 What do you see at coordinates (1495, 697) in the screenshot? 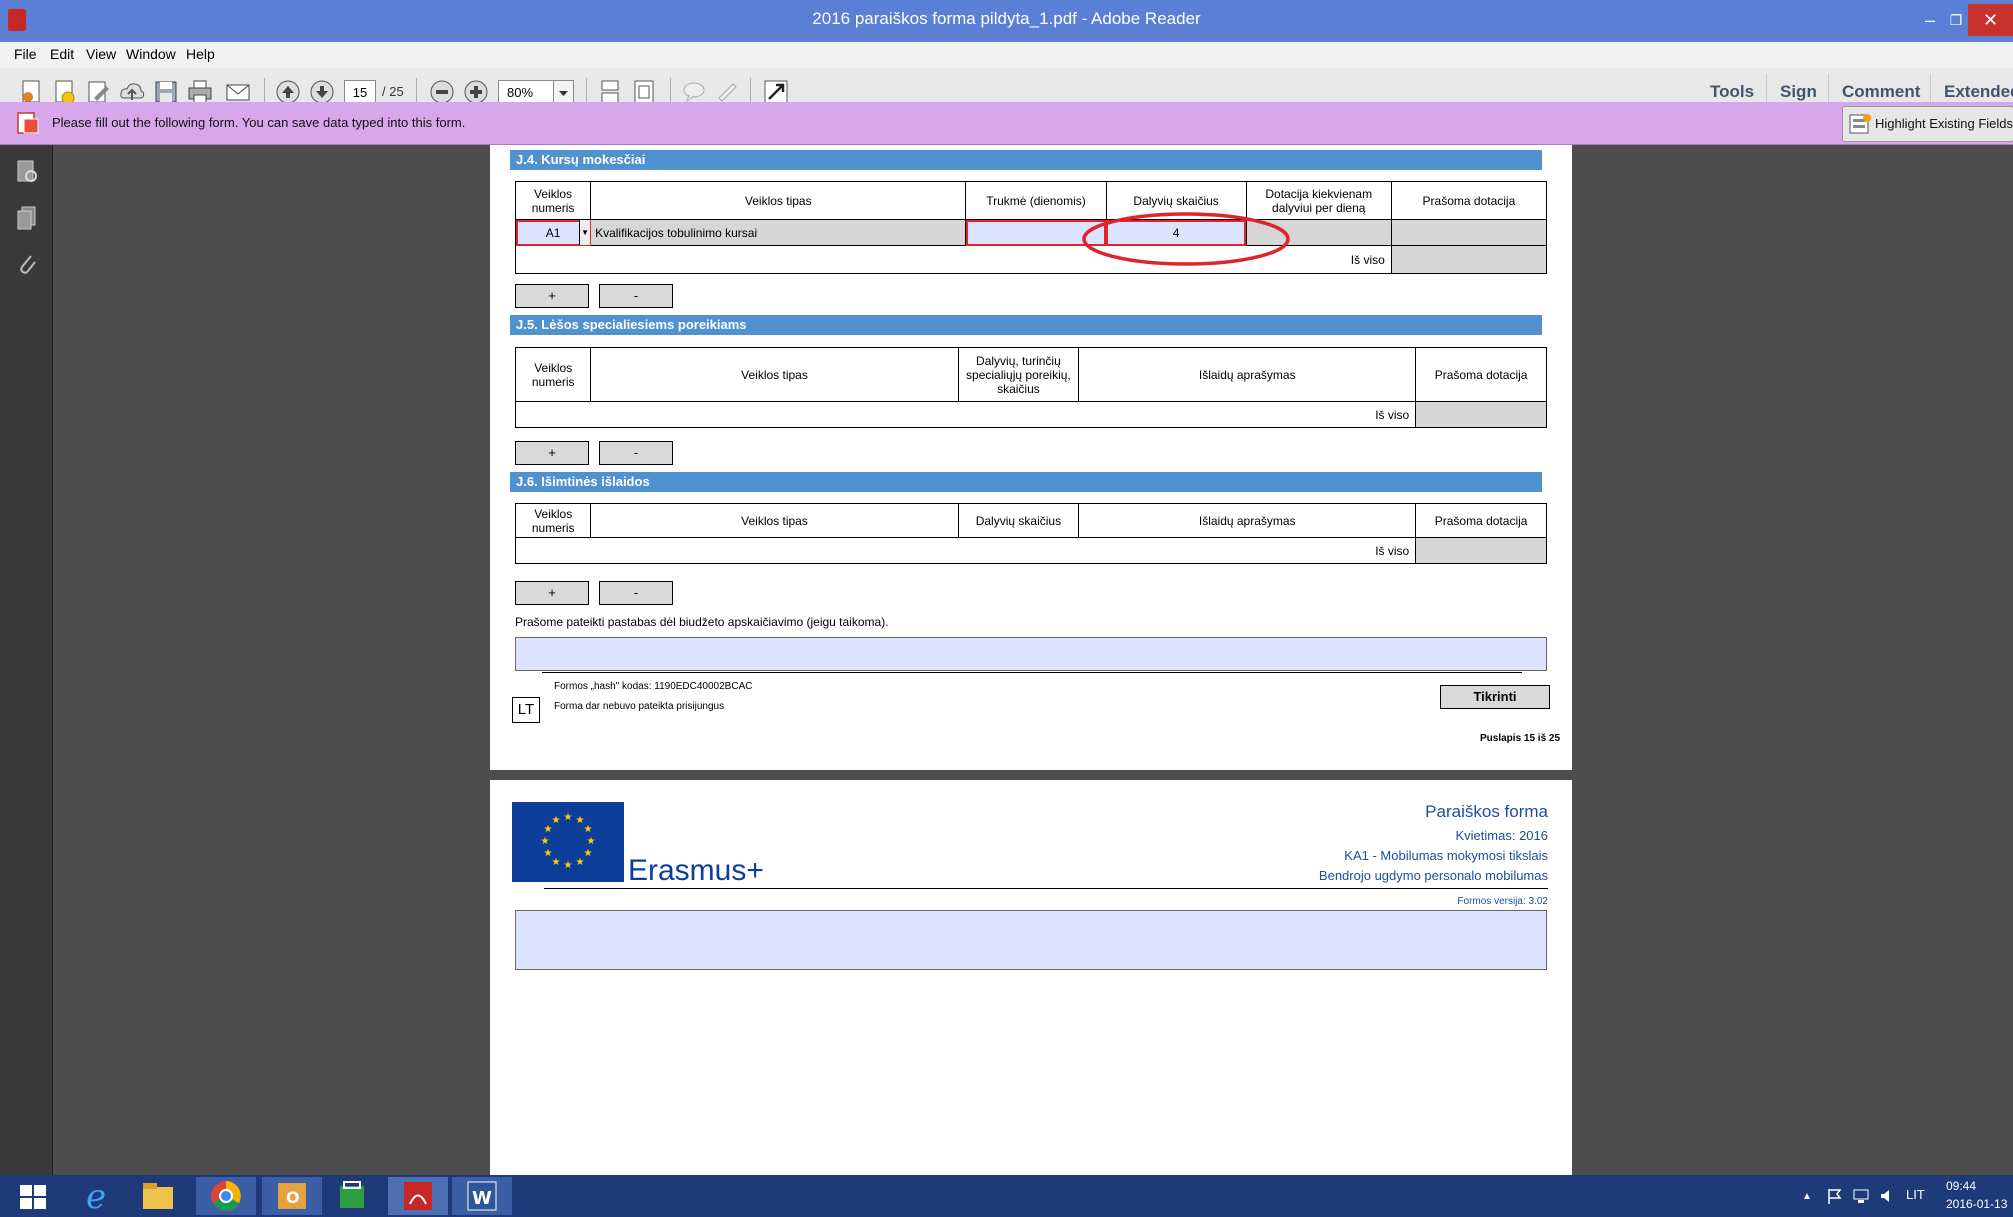
I see `check-button: Tikrinti` at bounding box center [1495, 697].